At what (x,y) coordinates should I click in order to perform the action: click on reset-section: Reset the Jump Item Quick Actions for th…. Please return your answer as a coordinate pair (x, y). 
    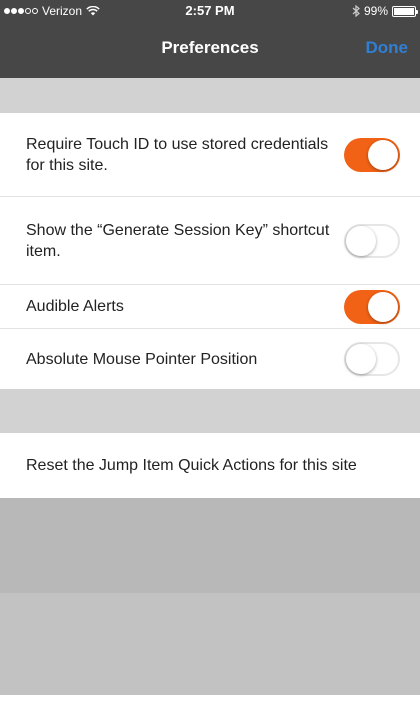
    Looking at the image, I should click on (210, 465).